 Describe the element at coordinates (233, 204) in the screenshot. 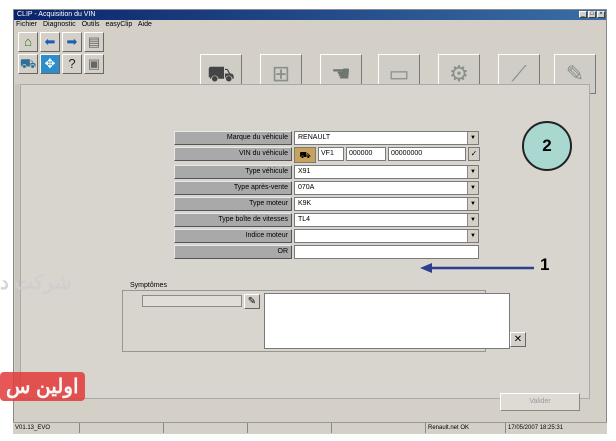

I see `label-type-moteur: Type moteur` at that location.